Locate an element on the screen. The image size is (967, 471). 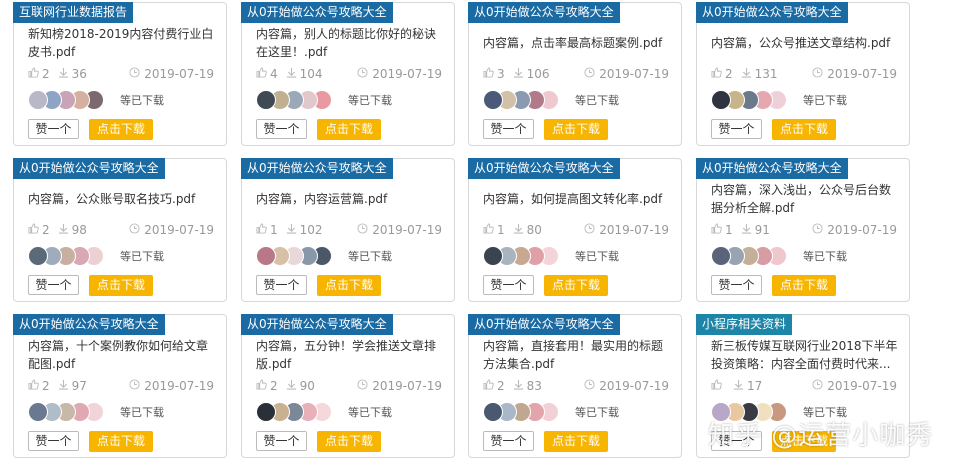
resource-title: 内容篇，点击率最高标题案例.pdf is located at coordinates (578, 43).